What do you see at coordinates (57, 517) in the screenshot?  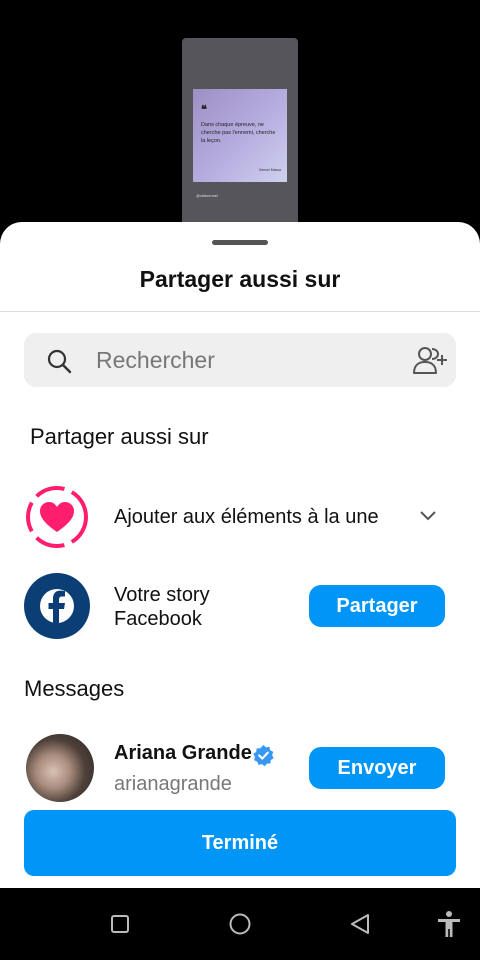 I see `highlight-heart-icon` at bounding box center [57, 517].